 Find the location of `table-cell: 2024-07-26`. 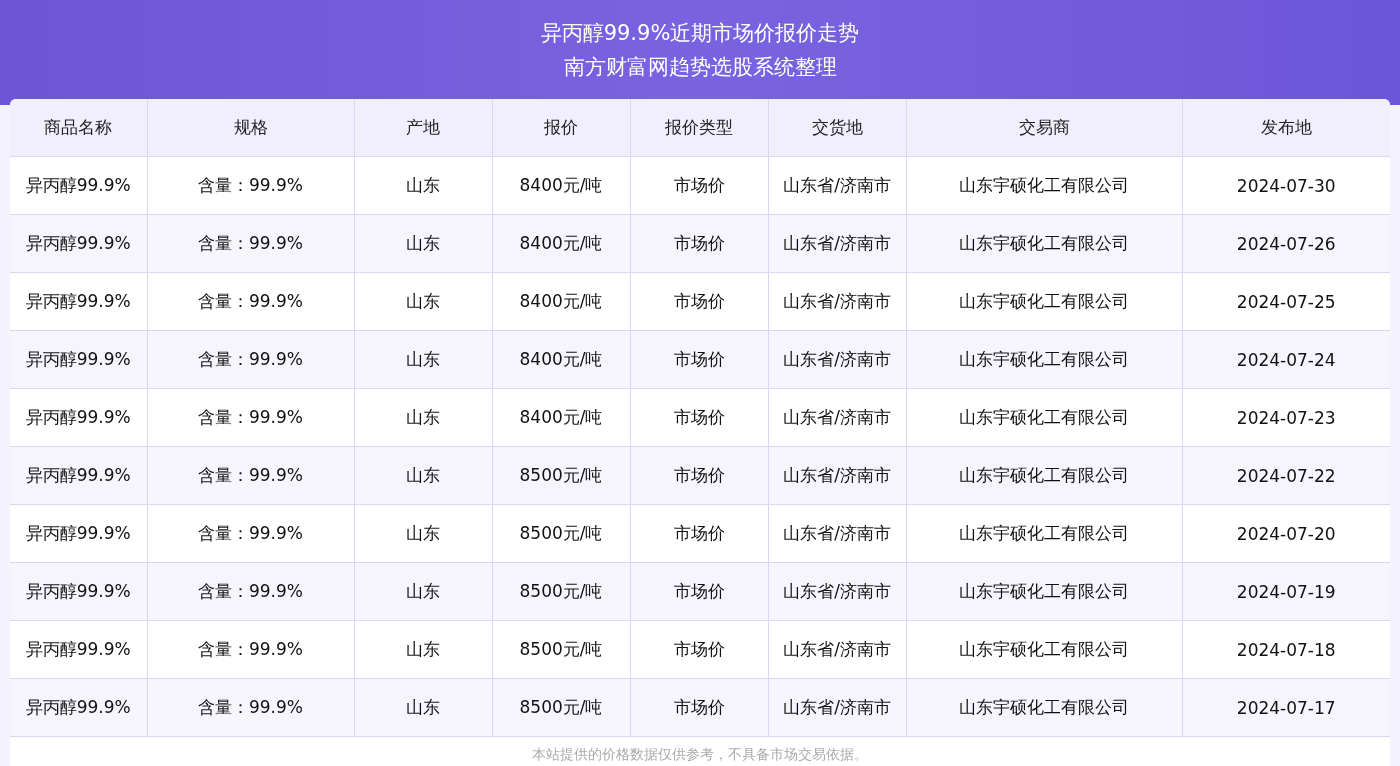

table-cell: 2024-07-26 is located at coordinates (1286, 243).